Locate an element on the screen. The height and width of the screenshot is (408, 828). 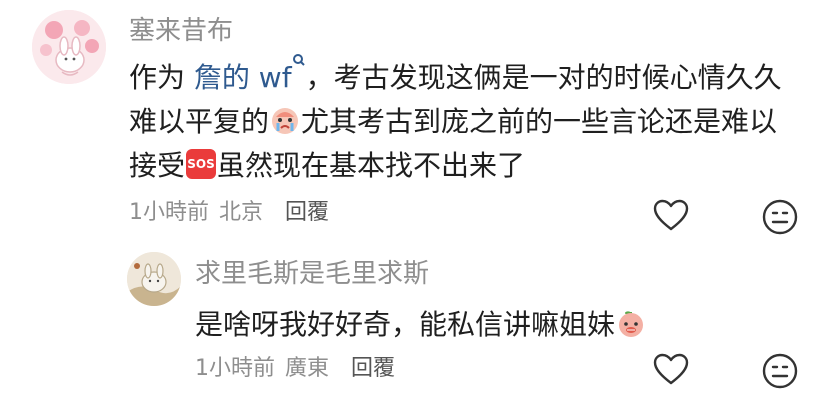
reply-location: 廣東 is located at coordinates (307, 368).